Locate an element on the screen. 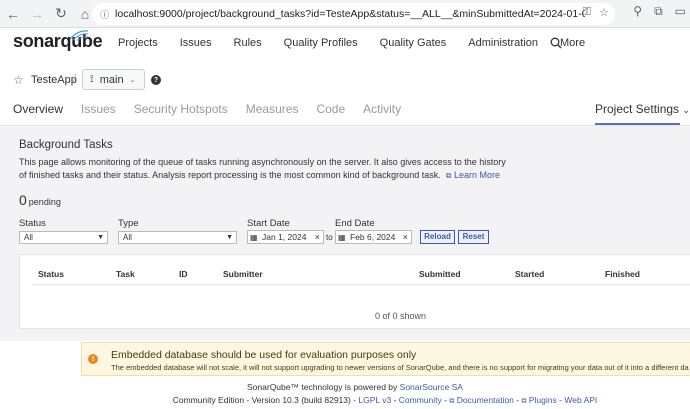 The height and width of the screenshot is (409, 690). reload-button: Reload is located at coordinates (437, 237).